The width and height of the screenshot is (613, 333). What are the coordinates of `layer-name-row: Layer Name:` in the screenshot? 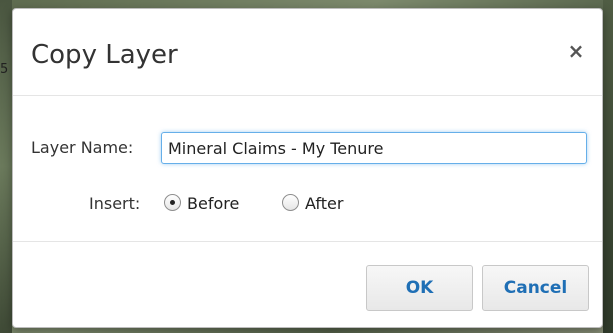 It's located at (307, 148).